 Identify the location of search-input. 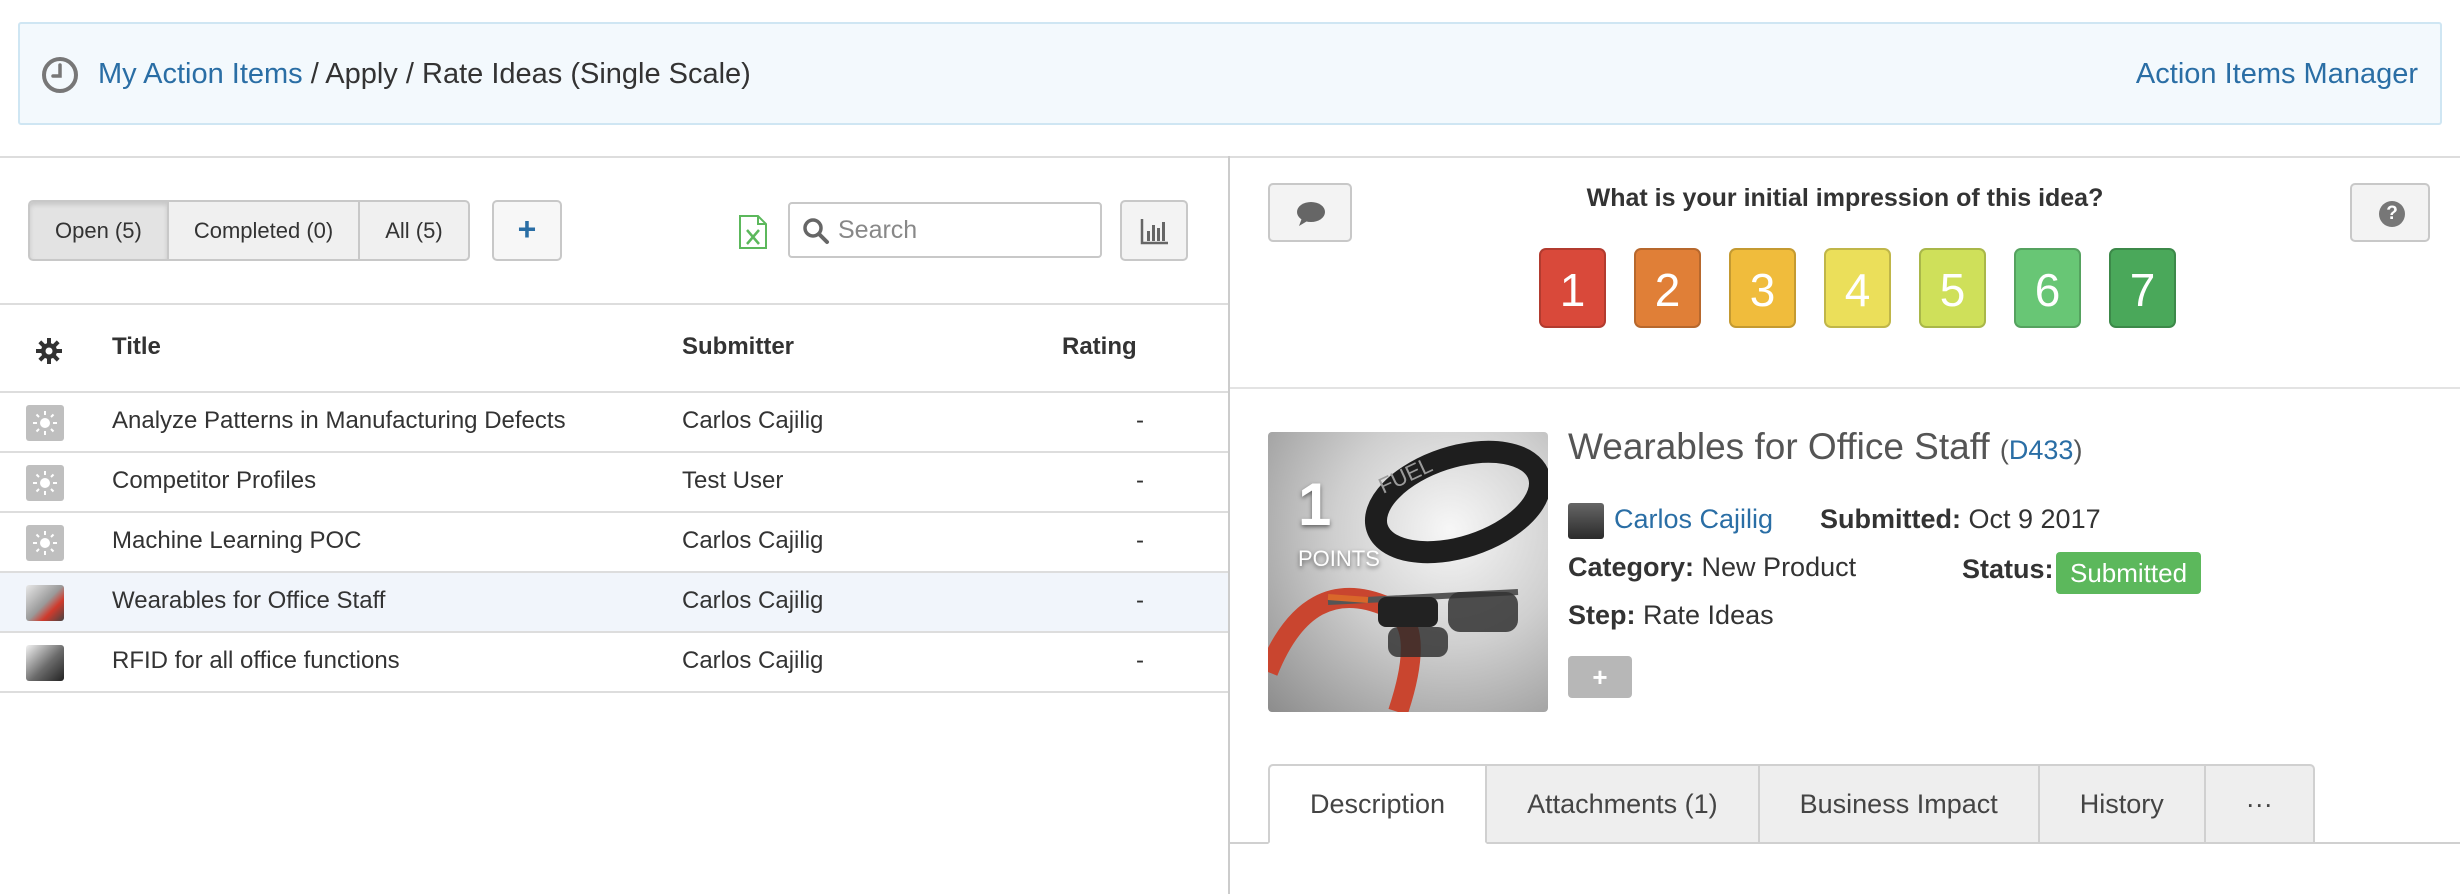
(963, 230).